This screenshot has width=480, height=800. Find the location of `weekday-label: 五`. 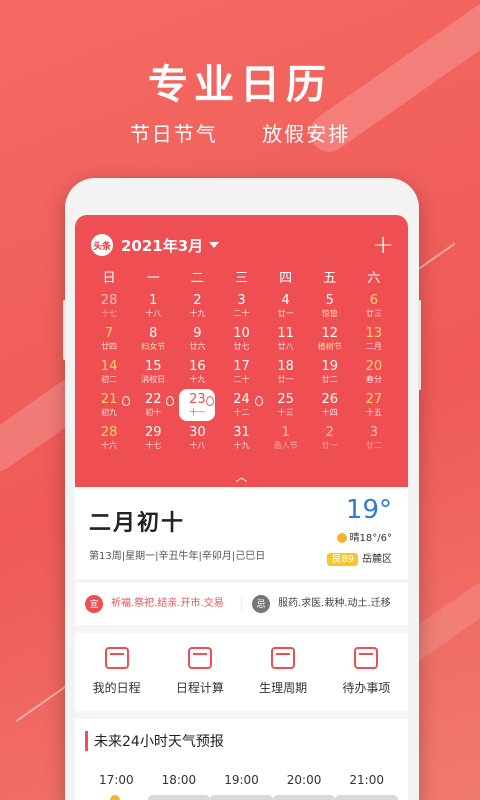

weekday-label: 五 is located at coordinates (330, 278).